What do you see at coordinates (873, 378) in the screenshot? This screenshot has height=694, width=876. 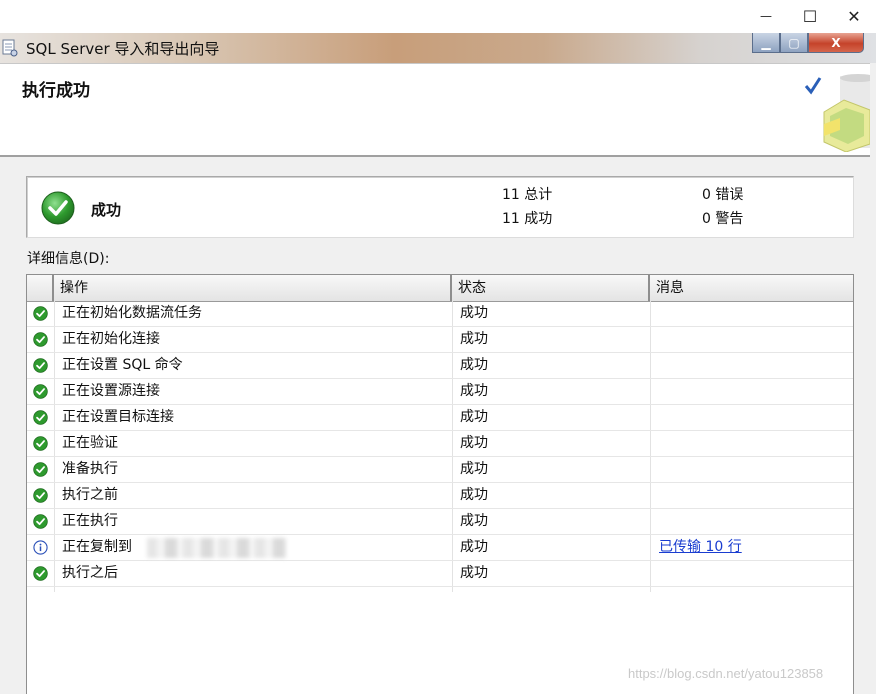 I see `window-edge` at bounding box center [873, 378].